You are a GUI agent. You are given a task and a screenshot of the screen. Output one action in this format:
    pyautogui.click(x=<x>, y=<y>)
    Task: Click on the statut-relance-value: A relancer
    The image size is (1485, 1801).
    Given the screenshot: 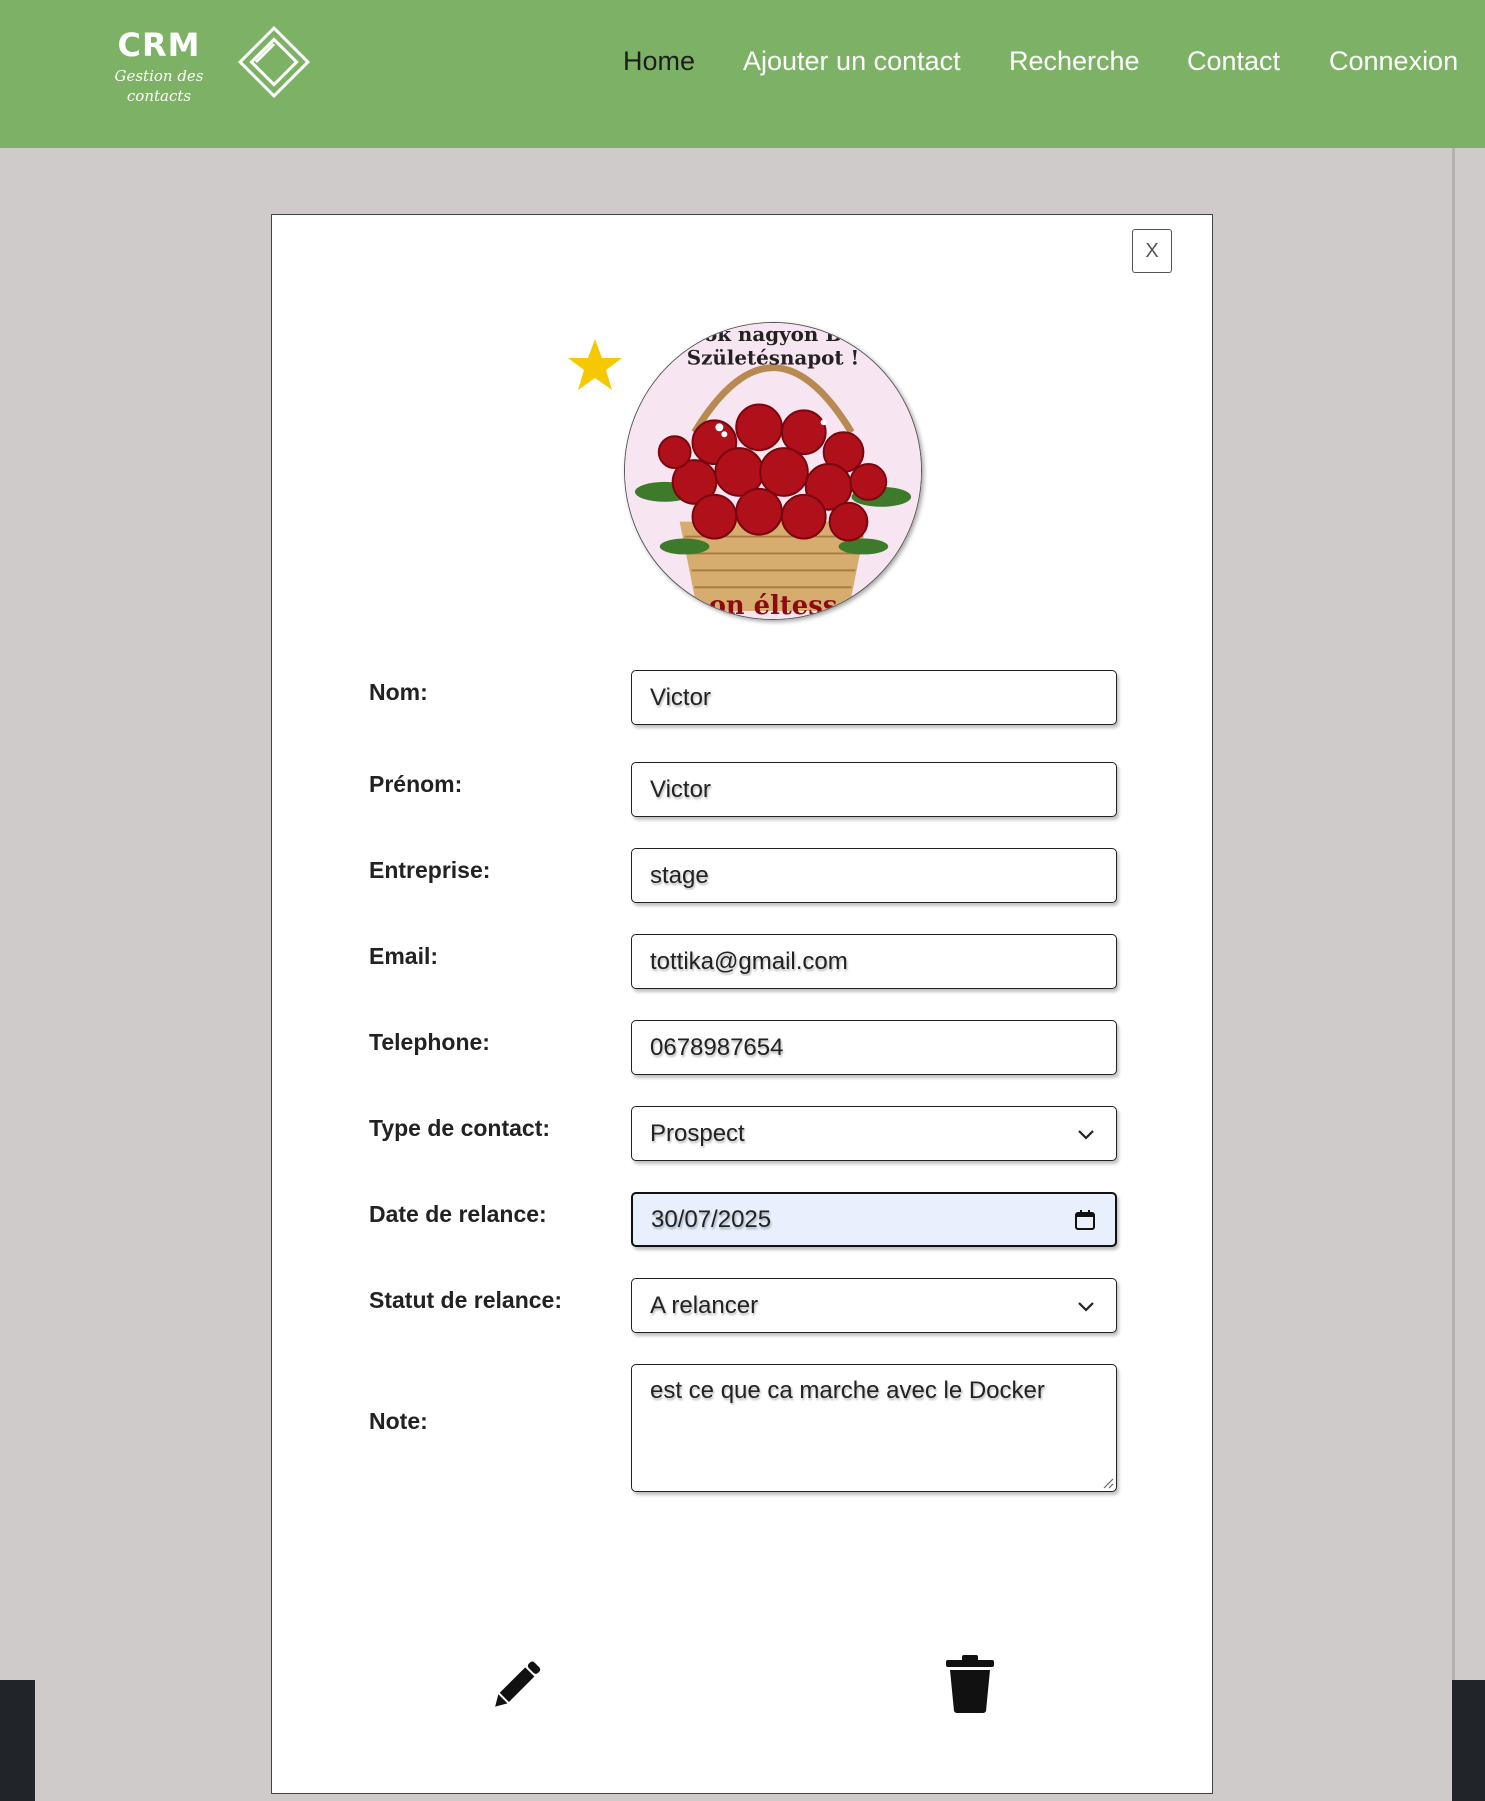 What is the action you would take?
    pyautogui.click(x=704, y=1305)
    